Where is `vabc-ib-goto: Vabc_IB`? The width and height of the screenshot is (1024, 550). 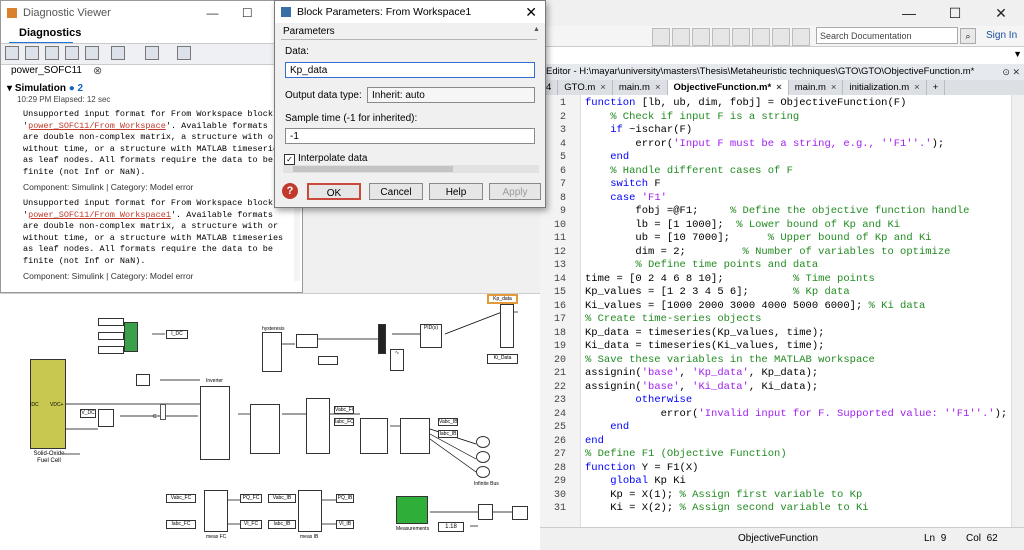
vabc-ib-goto: Vabc_IB is located at coordinates (448, 422).